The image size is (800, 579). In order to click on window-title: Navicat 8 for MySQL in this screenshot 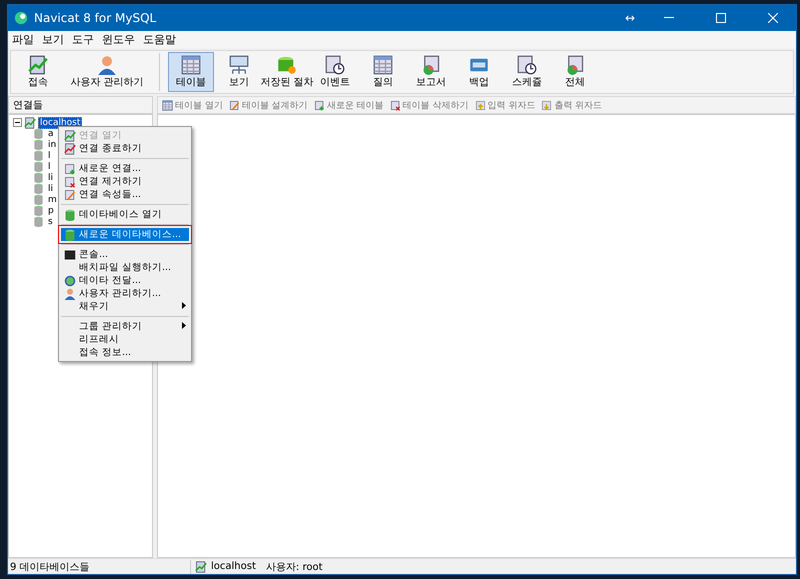, I will do `click(96, 18)`.